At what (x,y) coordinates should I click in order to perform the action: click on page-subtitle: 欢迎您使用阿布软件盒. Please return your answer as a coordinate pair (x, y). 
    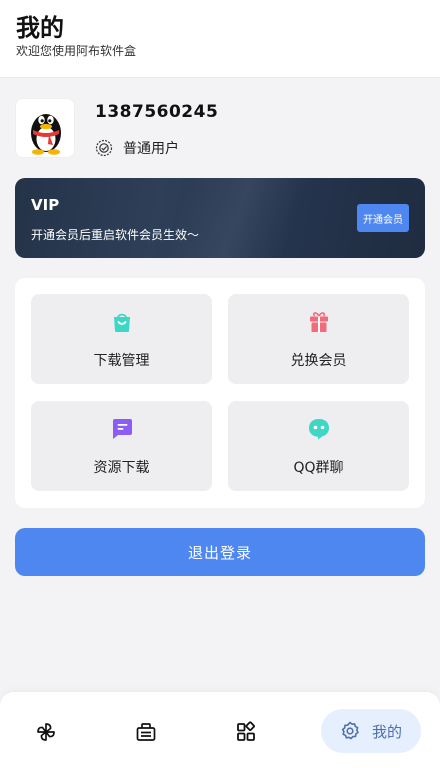
    Looking at the image, I should click on (76, 51).